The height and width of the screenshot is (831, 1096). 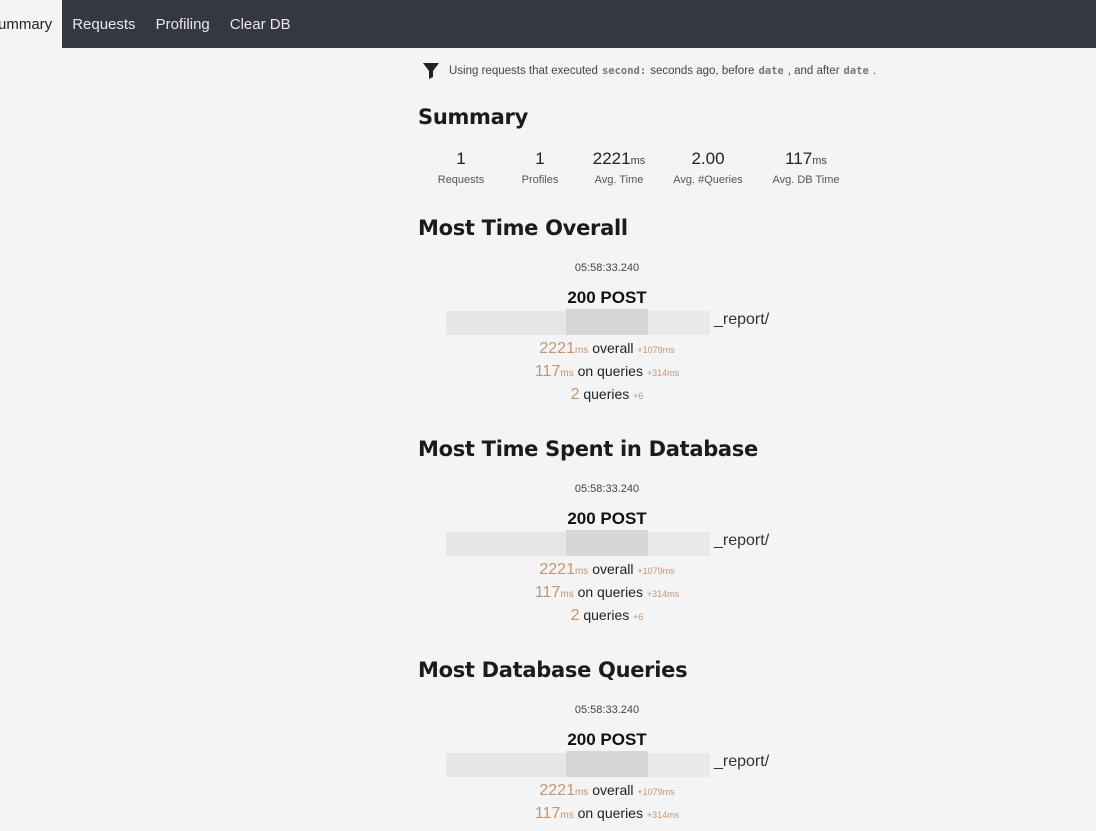 I want to click on filter-date-before-token: date, so click(x=770, y=71).